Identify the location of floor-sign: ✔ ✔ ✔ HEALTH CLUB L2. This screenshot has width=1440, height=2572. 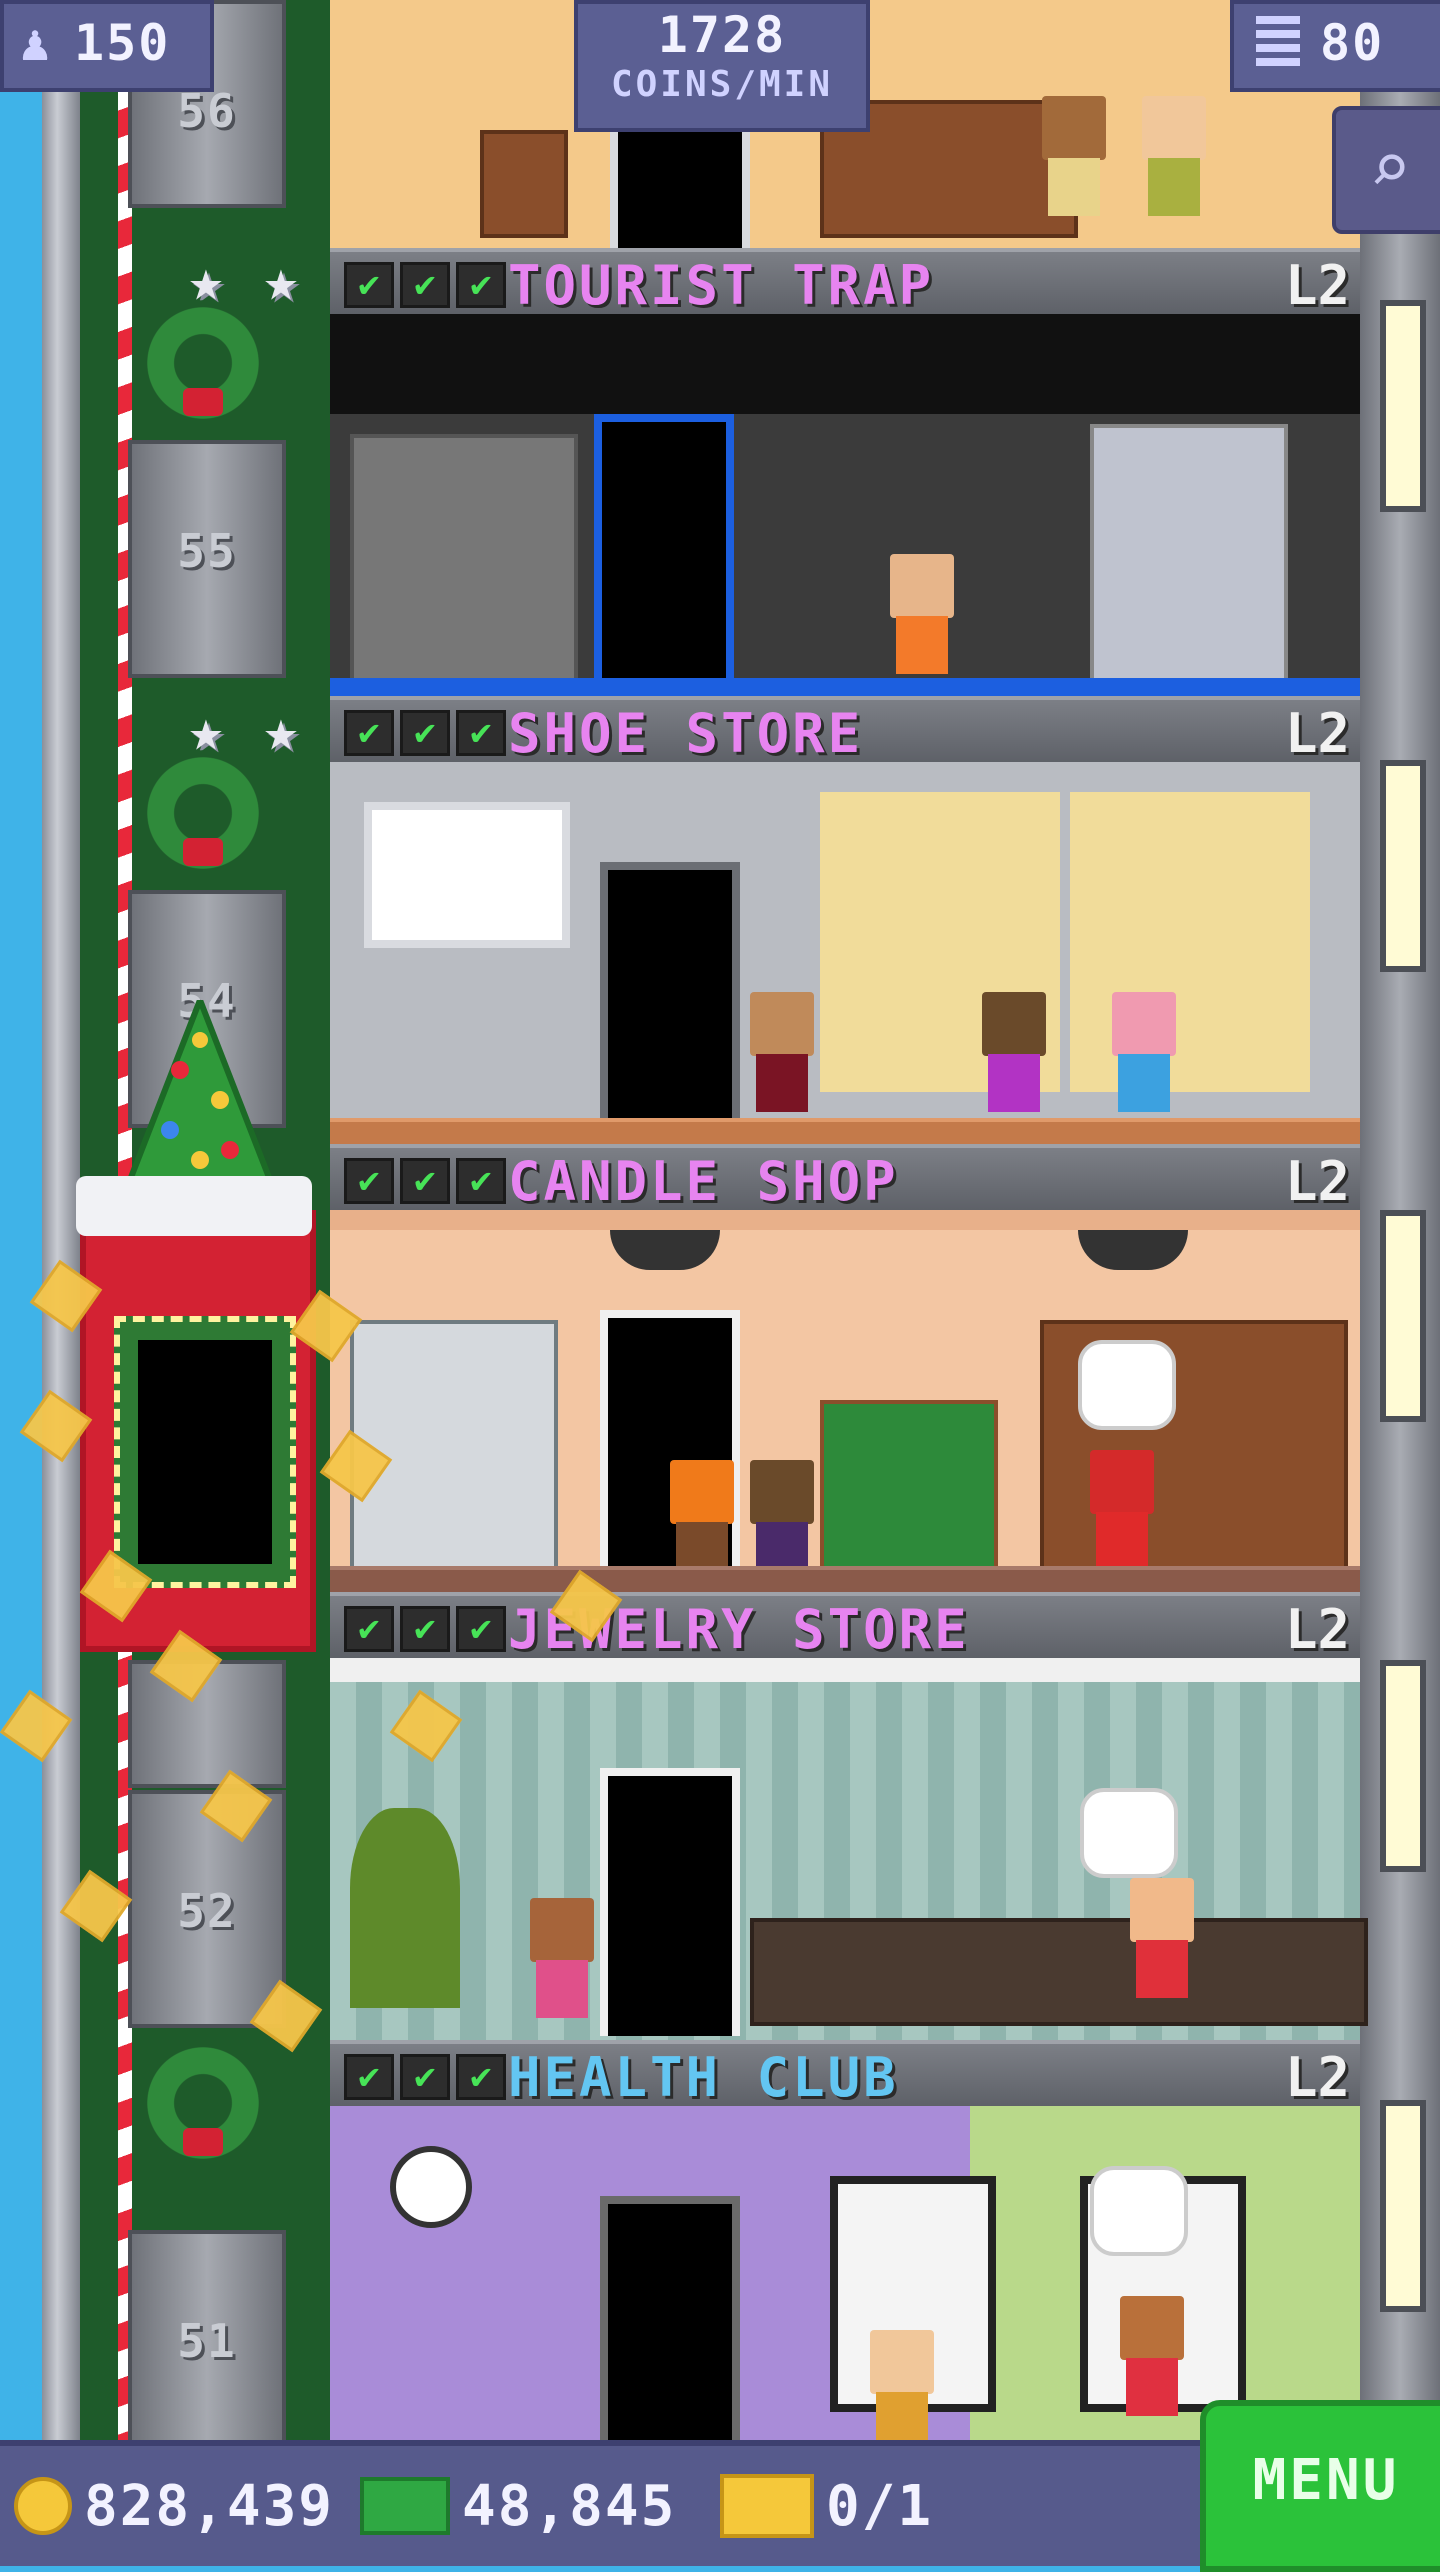
(845, 2075).